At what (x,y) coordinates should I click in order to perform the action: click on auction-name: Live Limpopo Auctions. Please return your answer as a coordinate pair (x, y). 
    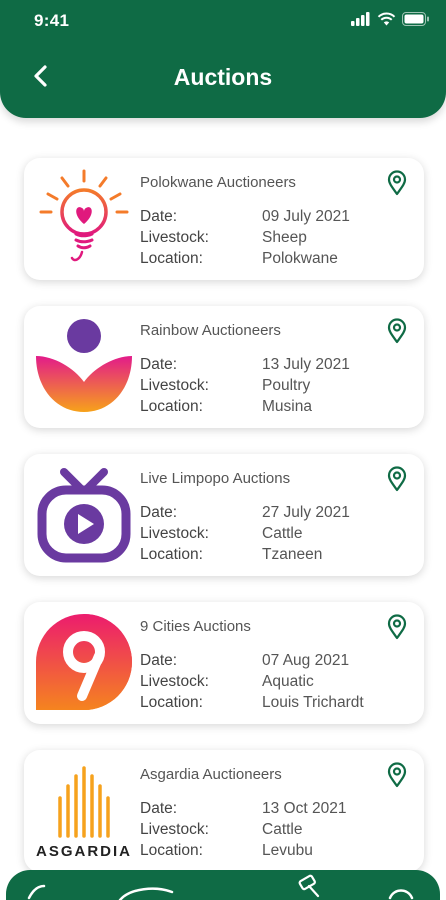
    Looking at the image, I should click on (215, 478).